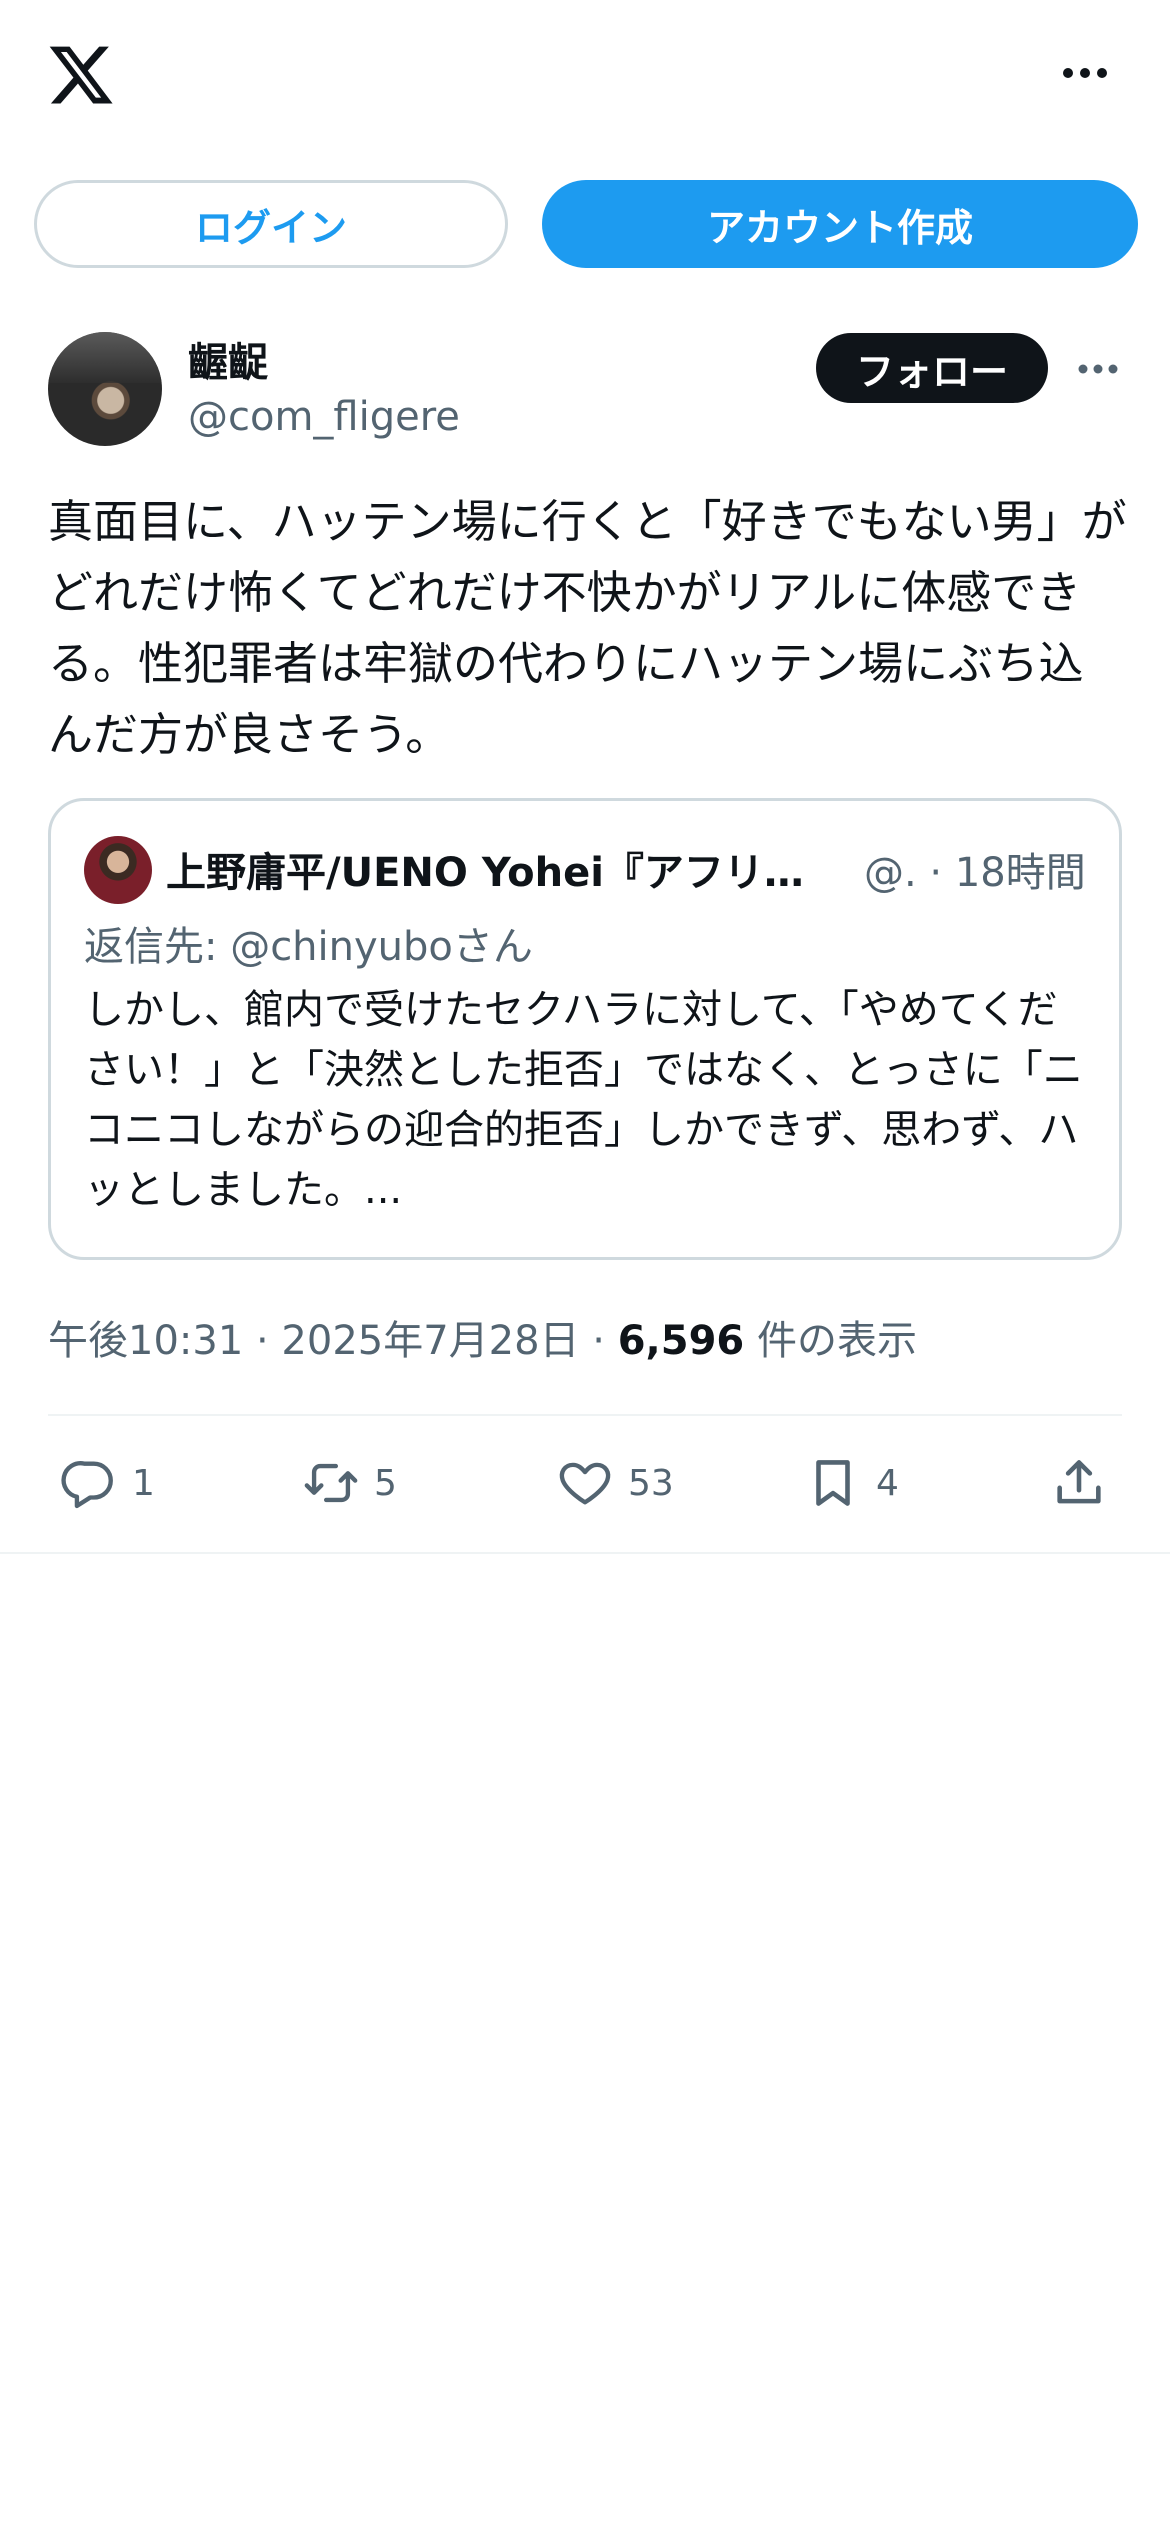 Image resolution: width=1170 pixels, height=2532 pixels. What do you see at coordinates (87, 1485) in the screenshot?
I see `reply-icon` at bounding box center [87, 1485].